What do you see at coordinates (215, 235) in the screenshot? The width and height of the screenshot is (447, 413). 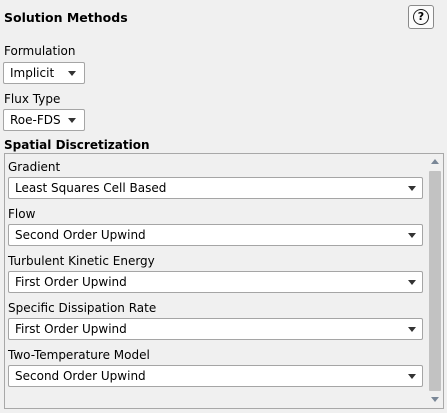 I see `flow-dropdown: Second Order Upwind` at bounding box center [215, 235].